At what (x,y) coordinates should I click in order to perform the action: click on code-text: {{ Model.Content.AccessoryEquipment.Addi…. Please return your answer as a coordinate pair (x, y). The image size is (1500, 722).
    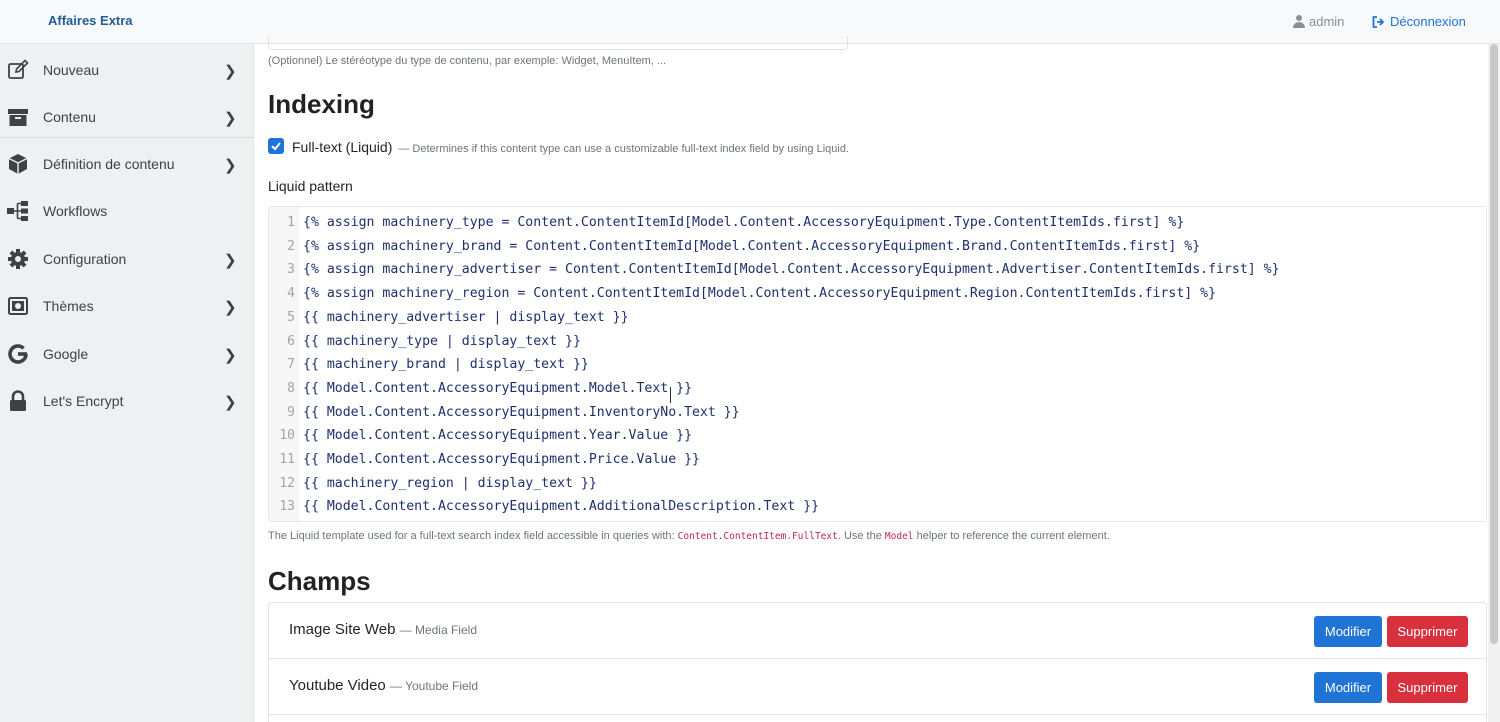
    Looking at the image, I should click on (561, 507).